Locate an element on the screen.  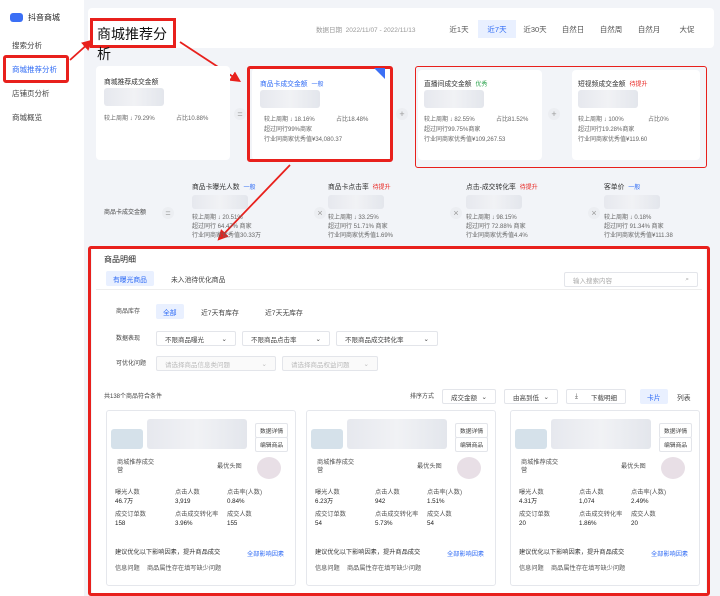
formula-item-title: 客单价 一般 is located at coordinates (622, 186).